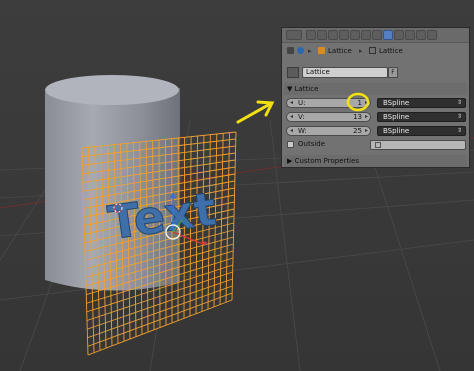 Image resolution: width=474 pixels, height=371 pixels. What do you see at coordinates (357, 131) in the screenshot?
I see `w-value: 25` at bounding box center [357, 131].